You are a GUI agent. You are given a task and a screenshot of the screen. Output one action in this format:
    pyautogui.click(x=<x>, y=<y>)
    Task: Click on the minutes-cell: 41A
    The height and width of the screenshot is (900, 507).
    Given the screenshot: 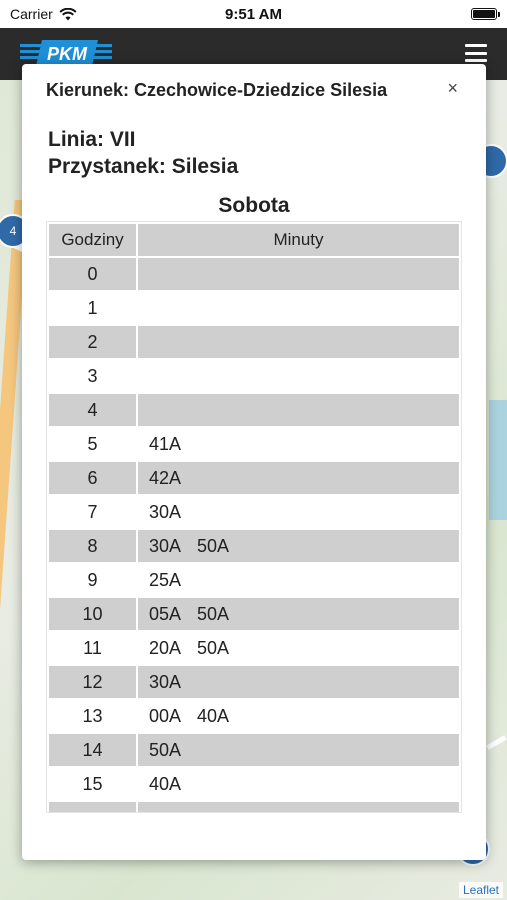 What is the action you would take?
    pyautogui.click(x=165, y=443)
    